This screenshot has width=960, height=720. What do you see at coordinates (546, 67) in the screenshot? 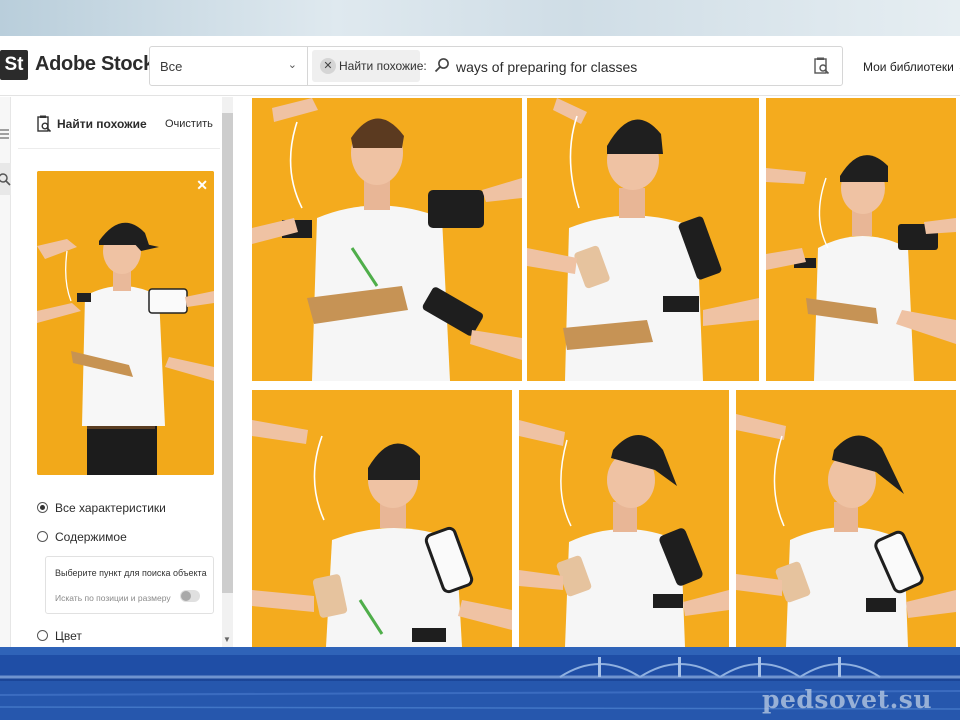
I see `search-input: ways of preparing for classes` at bounding box center [546, 67].